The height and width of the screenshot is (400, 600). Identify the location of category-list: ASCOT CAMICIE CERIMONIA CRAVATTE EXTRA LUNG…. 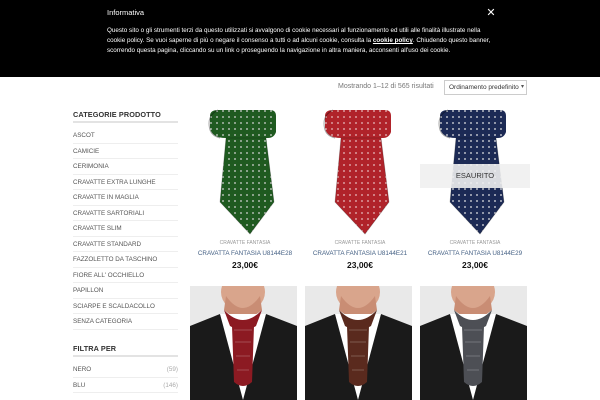
(125, 229).